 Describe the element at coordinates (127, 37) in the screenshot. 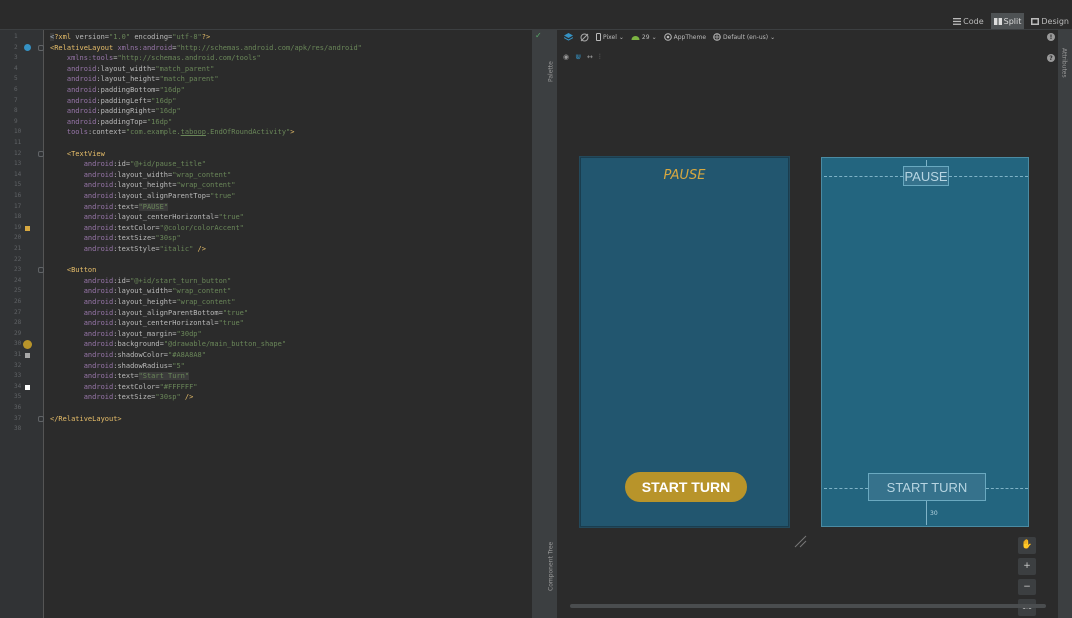

I see `code-line-text: <?xml version="1.0" encoding="utf-8"?>` at that location.